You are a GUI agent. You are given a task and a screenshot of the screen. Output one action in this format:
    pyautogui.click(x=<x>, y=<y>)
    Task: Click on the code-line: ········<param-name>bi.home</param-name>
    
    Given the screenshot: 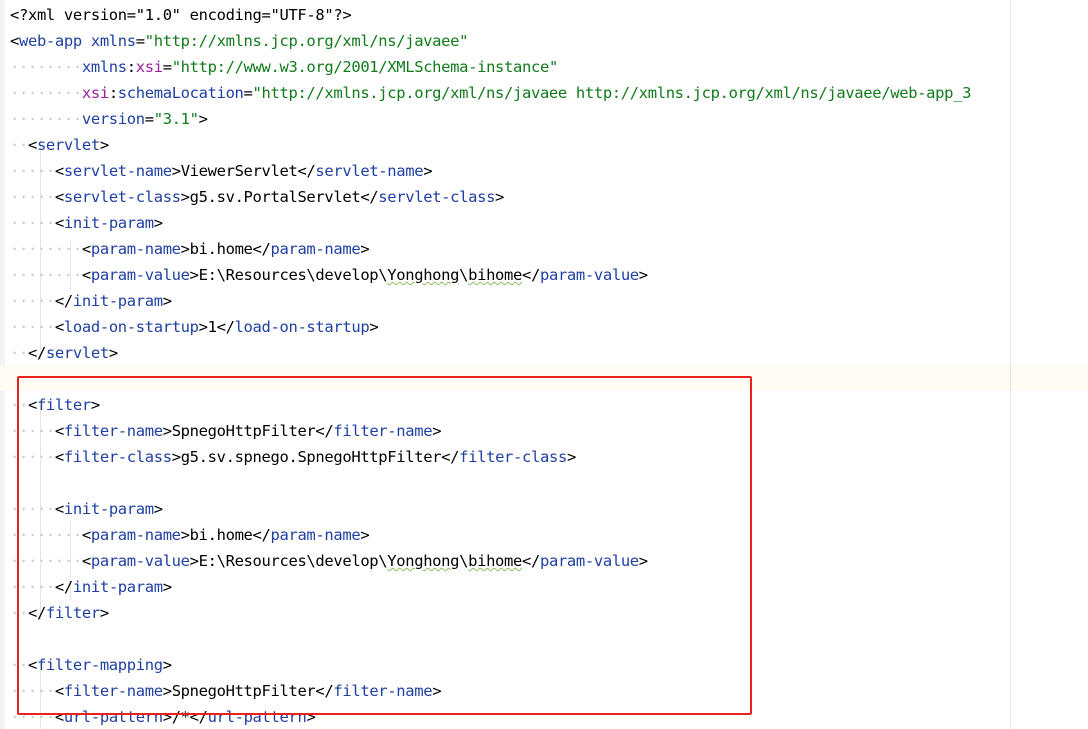 What is the action you would take?
    pyautogui.click(x=190, y=249)
    